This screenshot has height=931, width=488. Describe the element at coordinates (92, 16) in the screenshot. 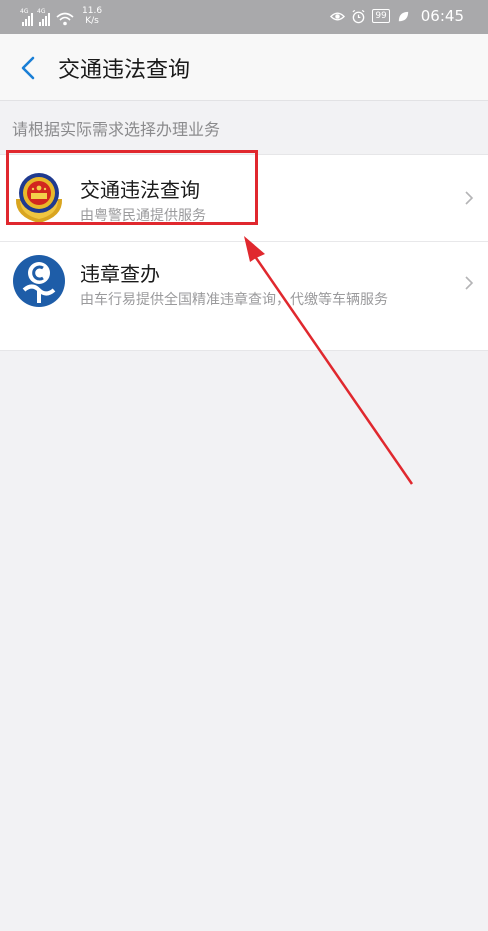

I see `network-speed: 11.6 K/s` at that location.